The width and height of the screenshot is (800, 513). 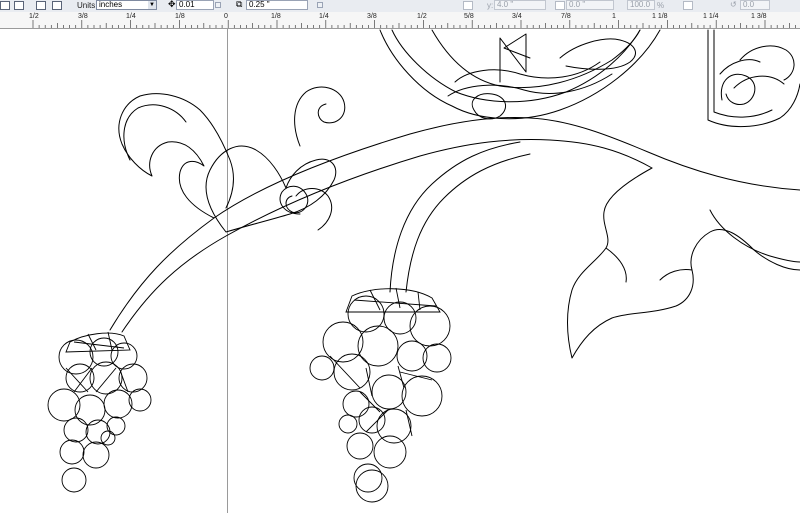 I want to click on nudge-distance-input: 0.01, so click(x=195, y=5).